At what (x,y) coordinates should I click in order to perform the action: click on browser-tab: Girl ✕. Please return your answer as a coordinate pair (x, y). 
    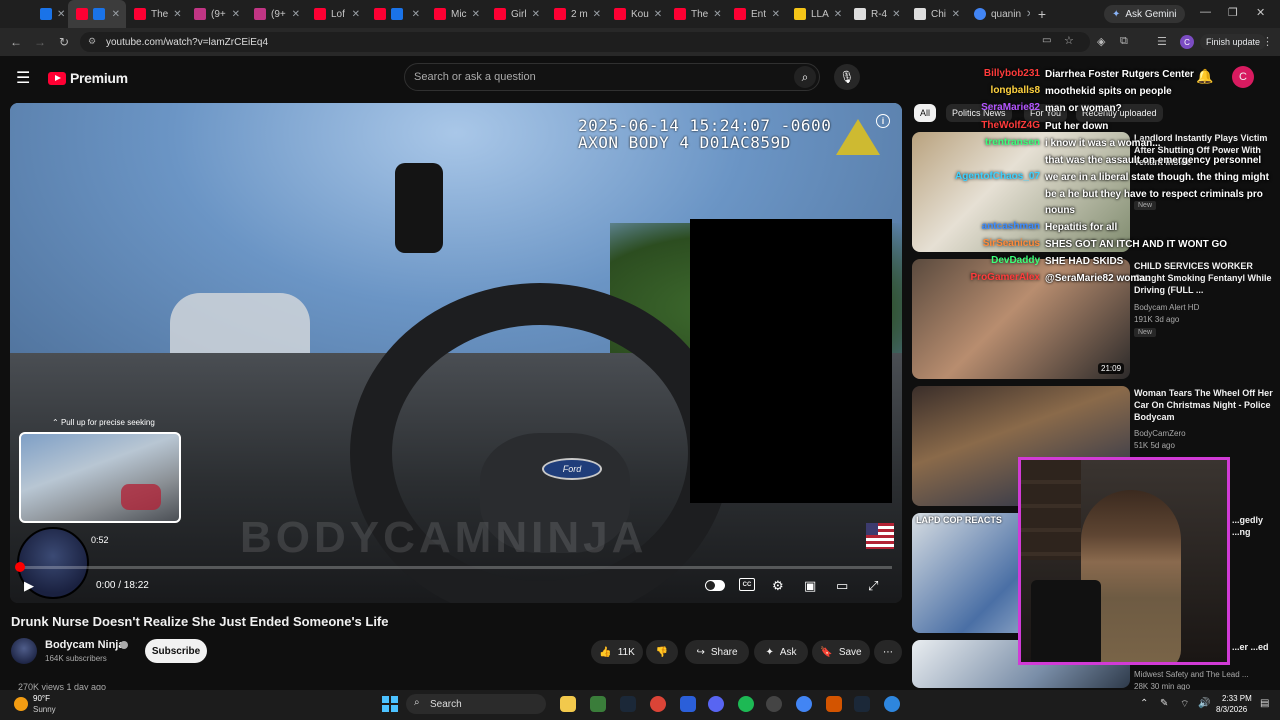
    Looking at the image, I should click on (516, 14).